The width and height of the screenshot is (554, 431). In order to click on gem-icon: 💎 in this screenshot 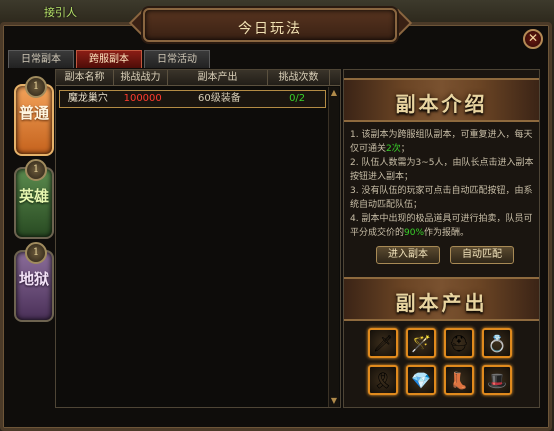, I will do `click(421, 380)`.